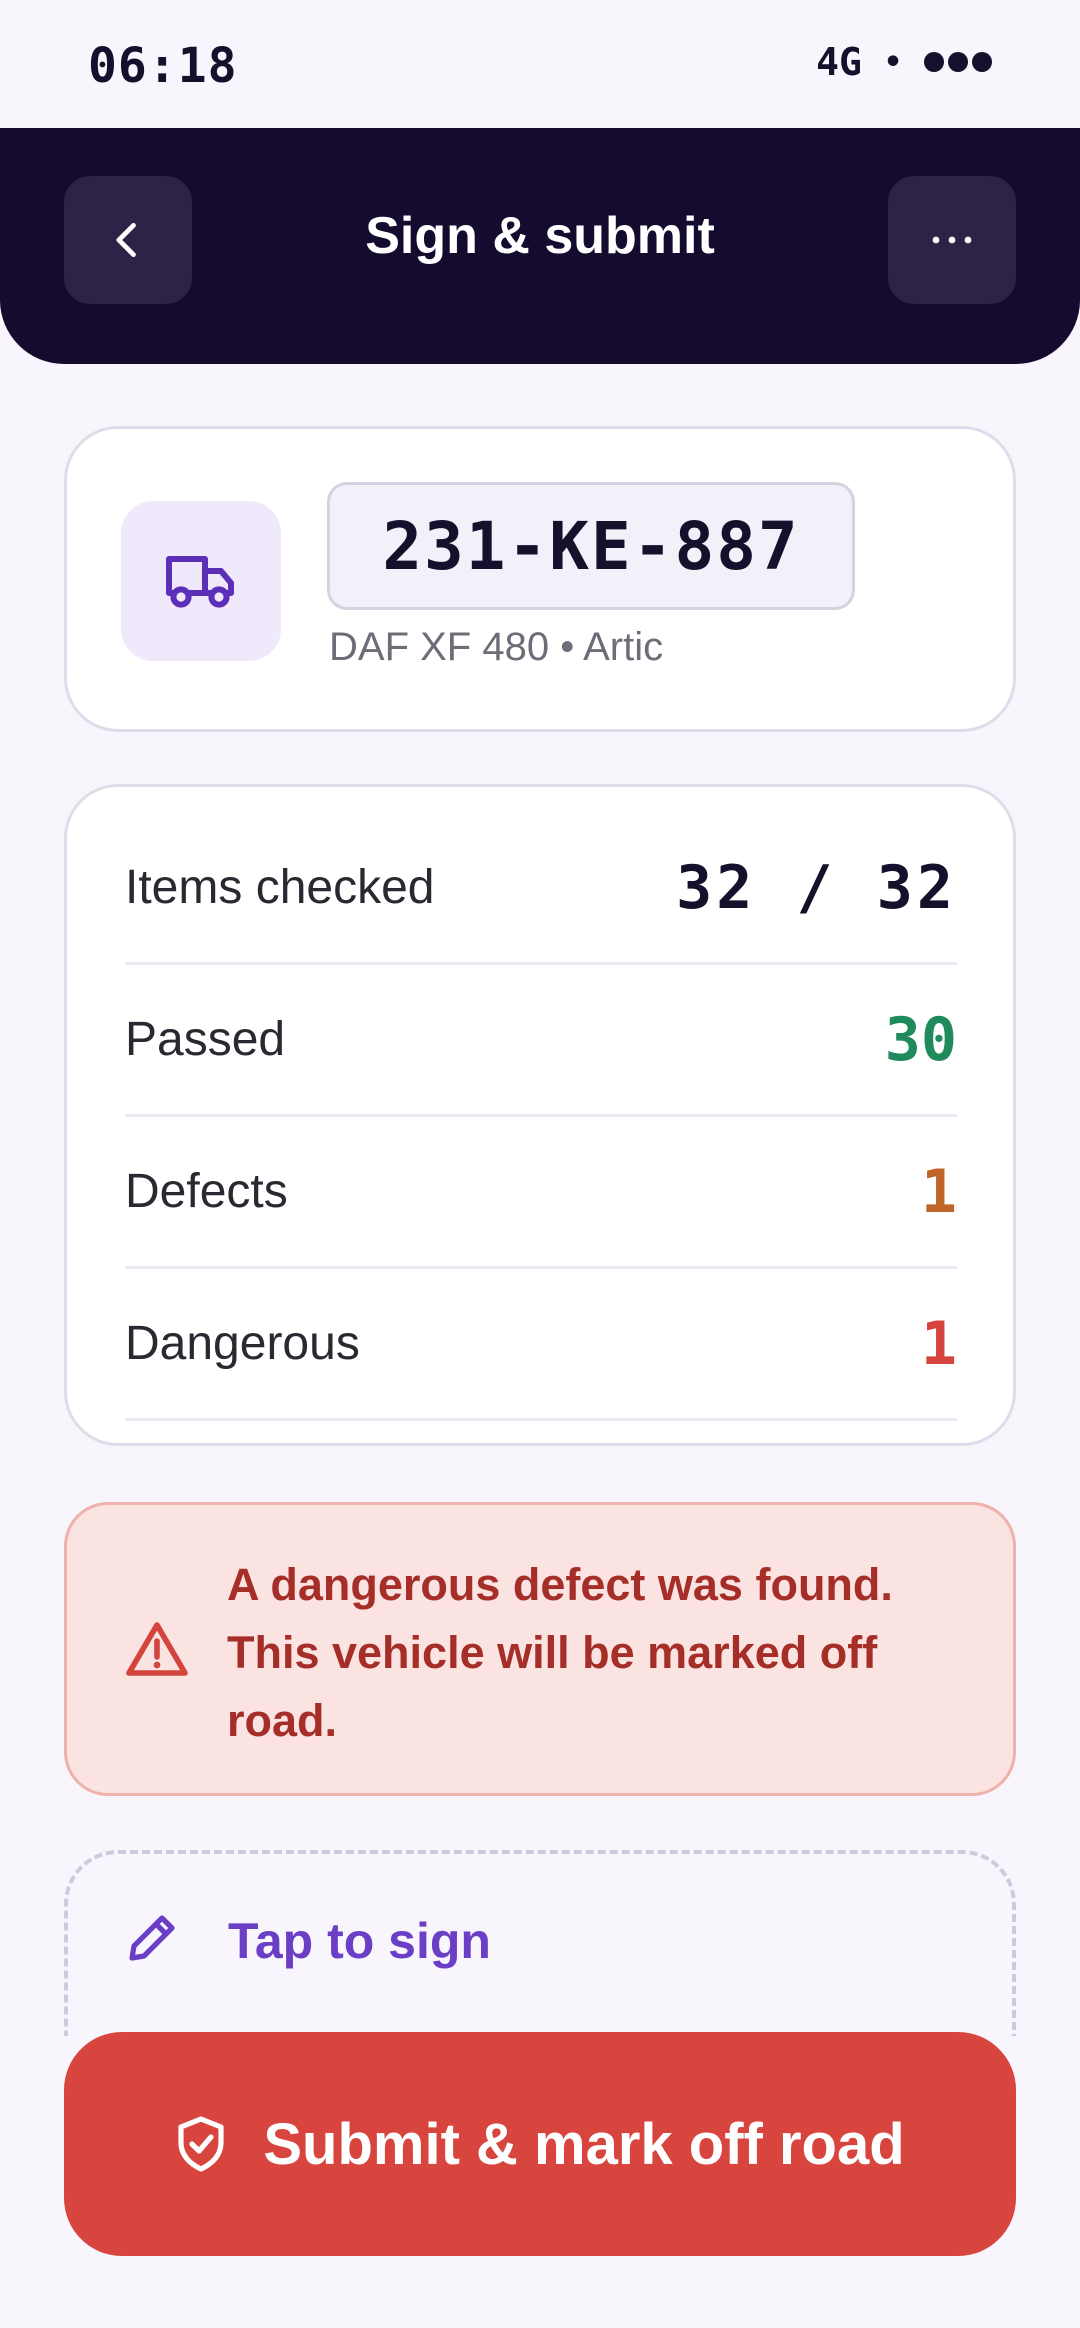 This screenshot has height=2328, width=1080. I want to click on signature-pad: Tap to sign, so click(540, 1955).